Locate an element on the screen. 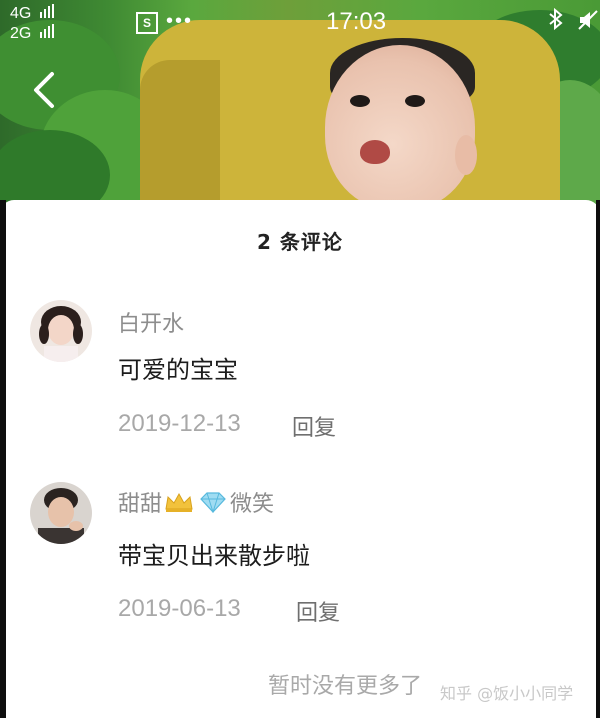 The height and width of the screenshot is (718, 600). chevron-left-icon is located at coordinates (44, 90).